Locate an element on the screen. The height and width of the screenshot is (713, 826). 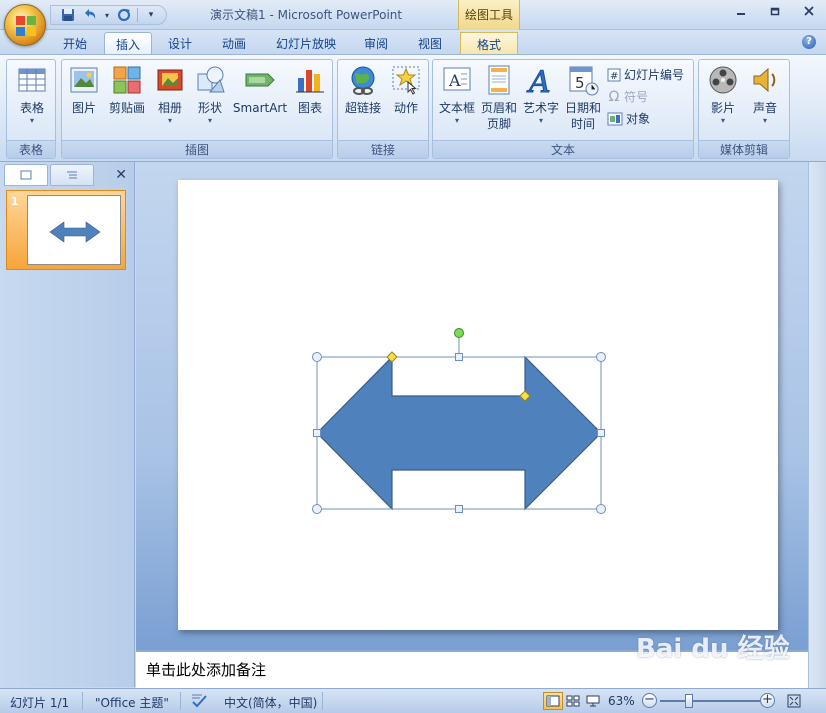
symbol-icon: Ω is located at coordinates (614, 96).